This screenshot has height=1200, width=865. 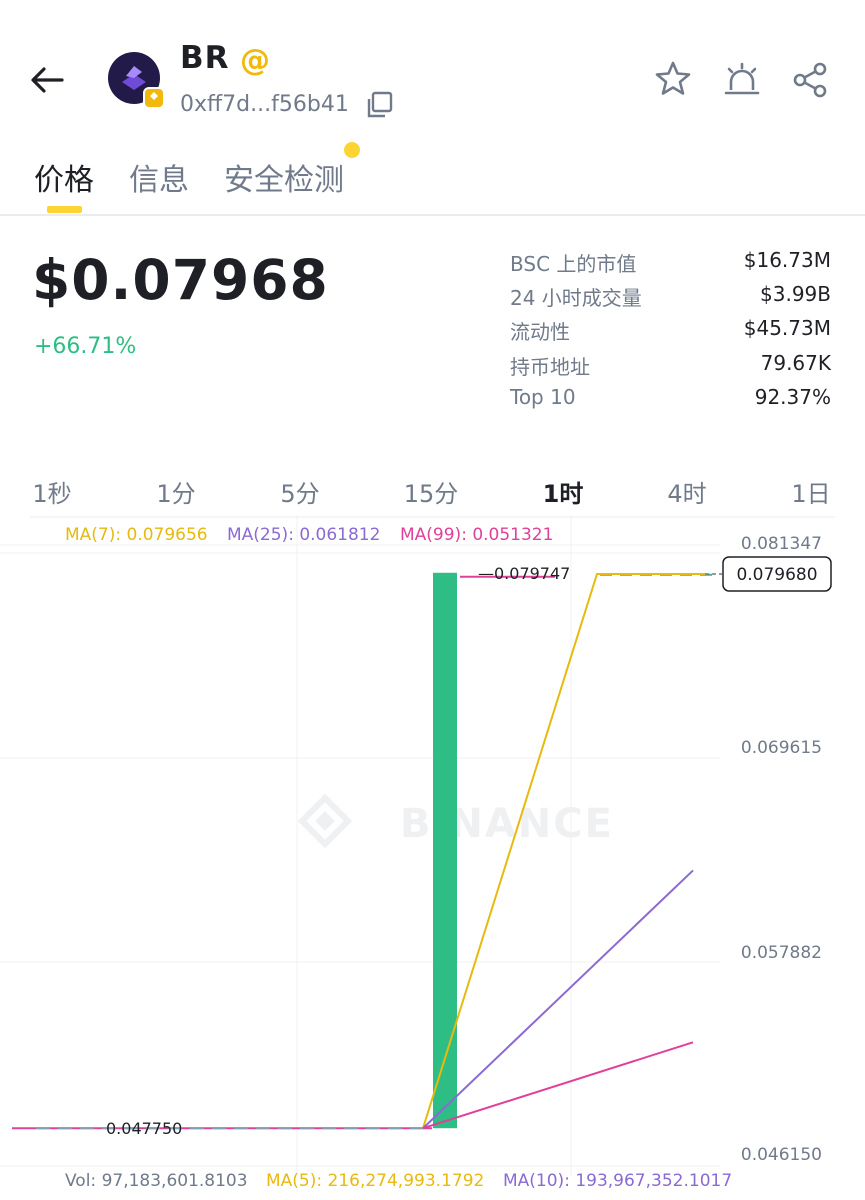 What do you see at coordinates (48, 80) in the screenshot?
I see `back-arrow-icon` at bounding box center [48, 80].